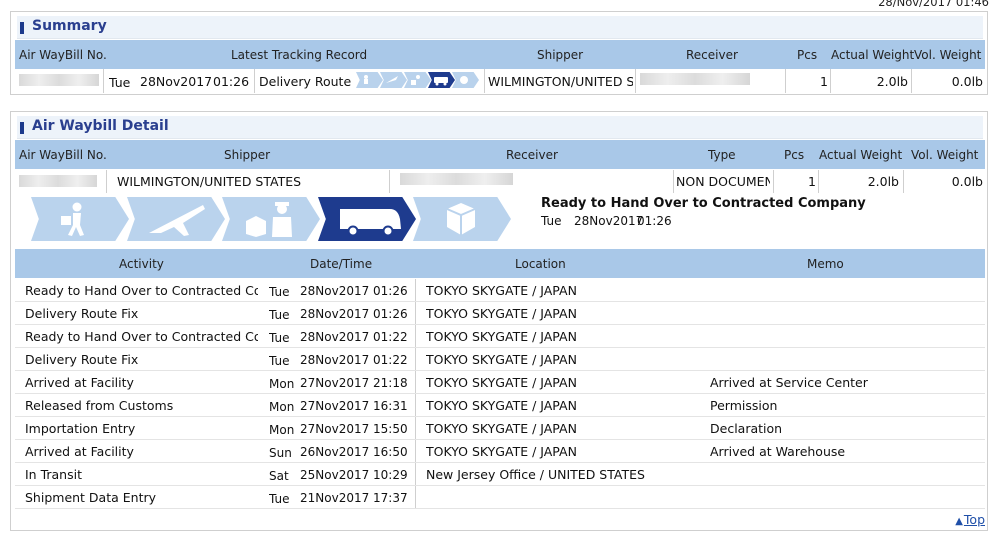 The height and width of the screenshot is (534, 993). I want to click on detail-vol-weight: 0.0lb, so click(967, 181).